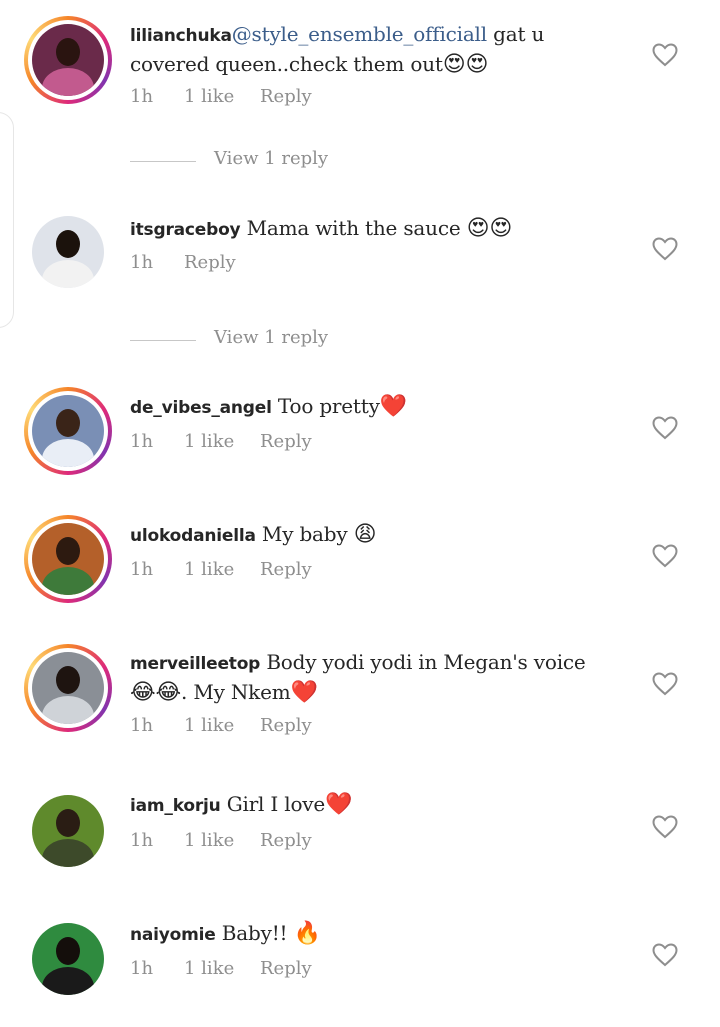 The image size is (720, 1027). I want to click on comment-meta: 1h Reply, so click(183, 262).